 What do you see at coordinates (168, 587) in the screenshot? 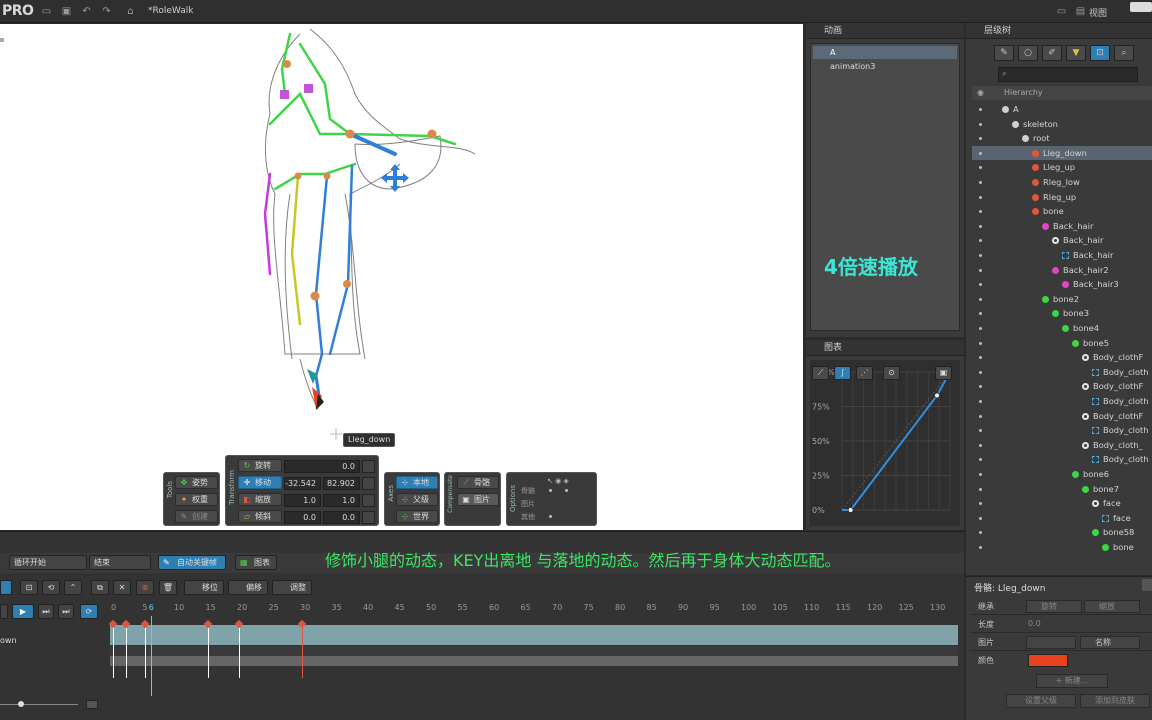
I see `trash-icon: 🗑` at bounding box center [168, 587].